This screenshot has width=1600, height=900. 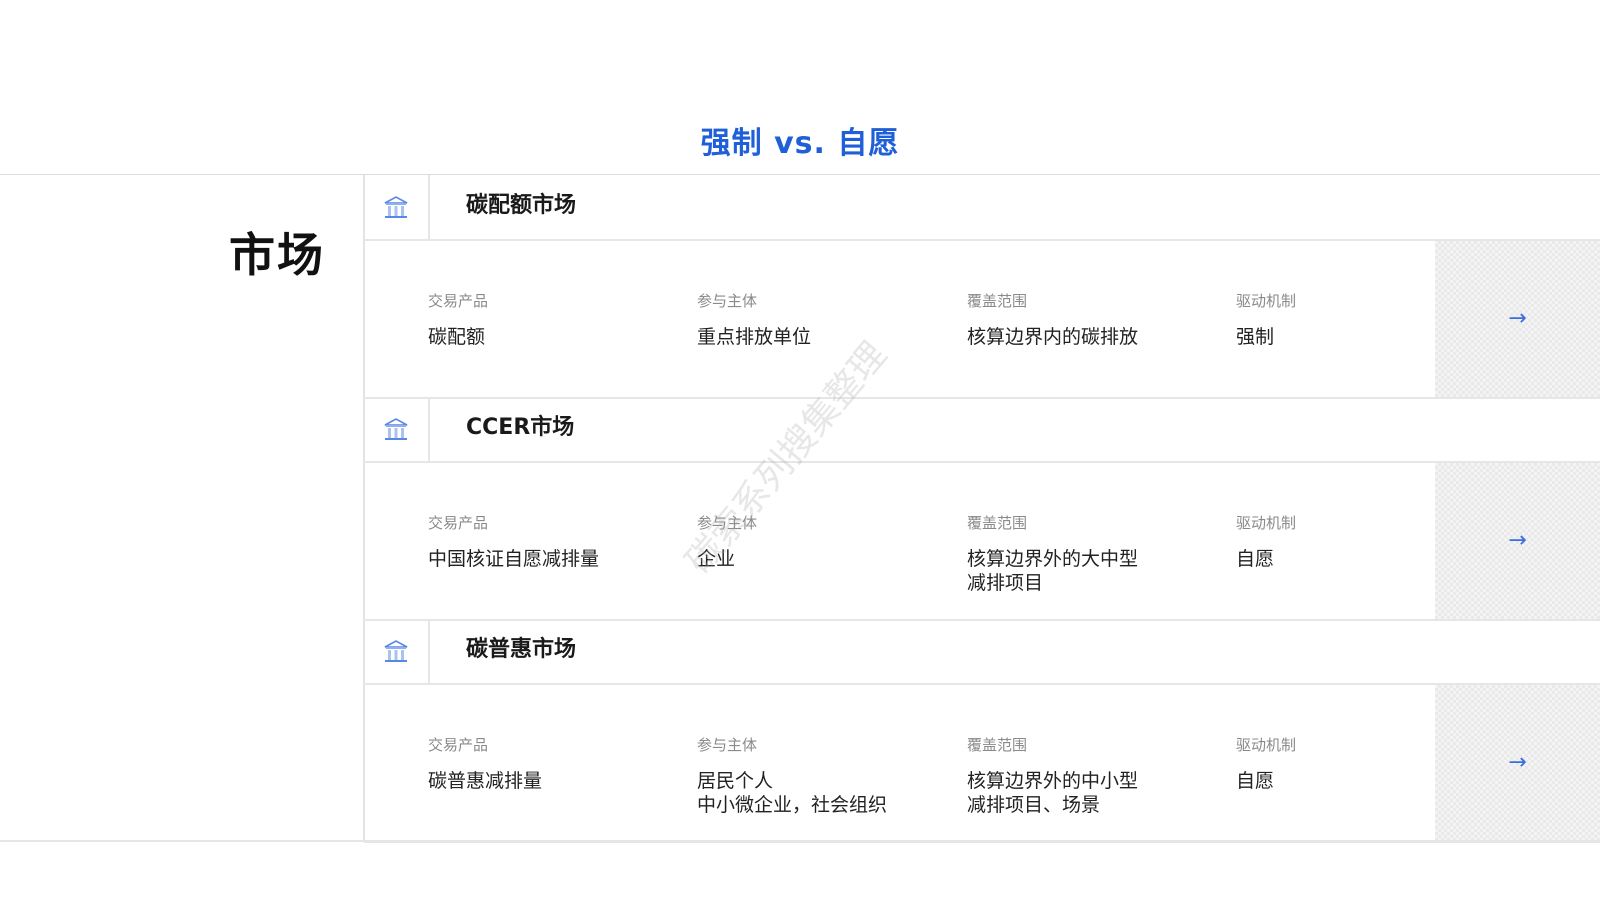 What do you see at coordinates (548, 320) in the screenshot?
I see `field-trade-product: 交易产品 碳配额` at bounding box center [548, 320].